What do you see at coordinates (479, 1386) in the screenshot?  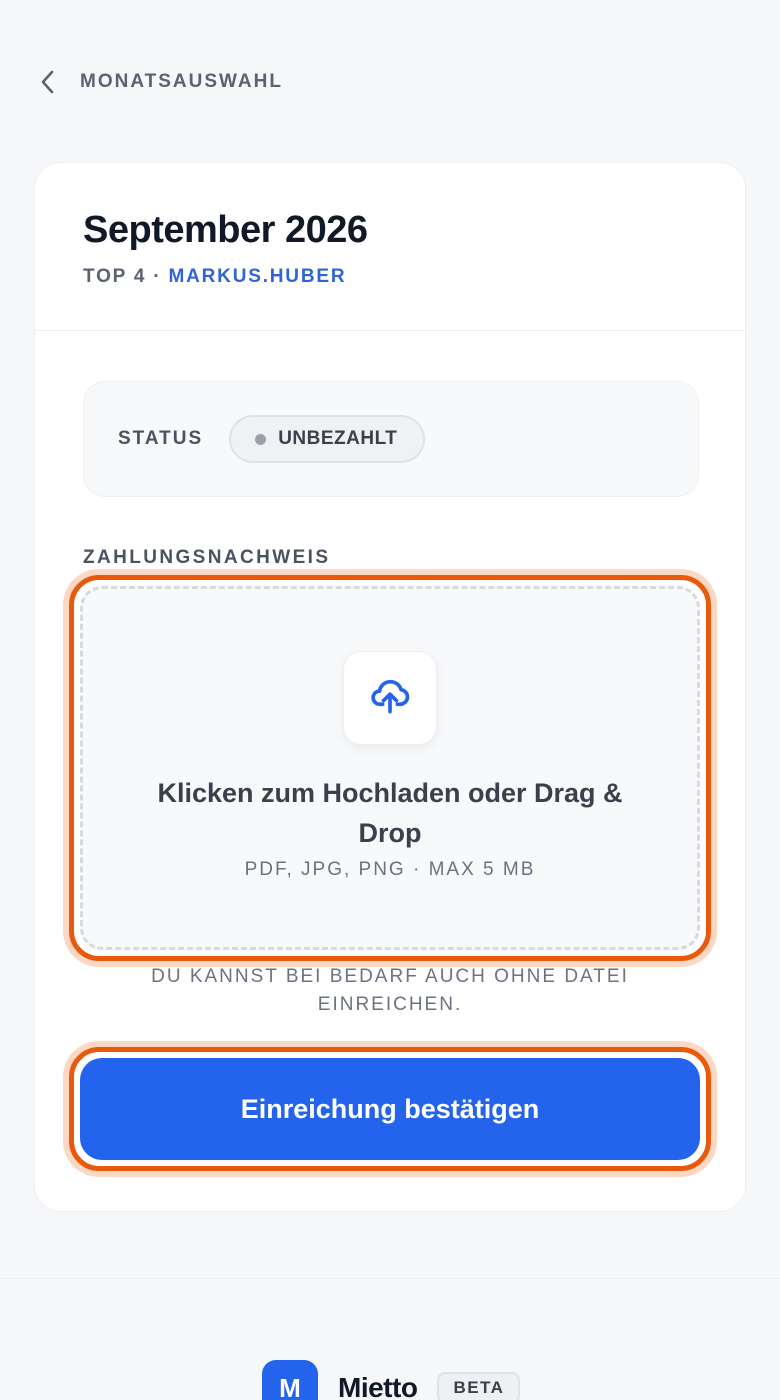 I see `beta-badge: BETA` at bounding box center [479, 1386].